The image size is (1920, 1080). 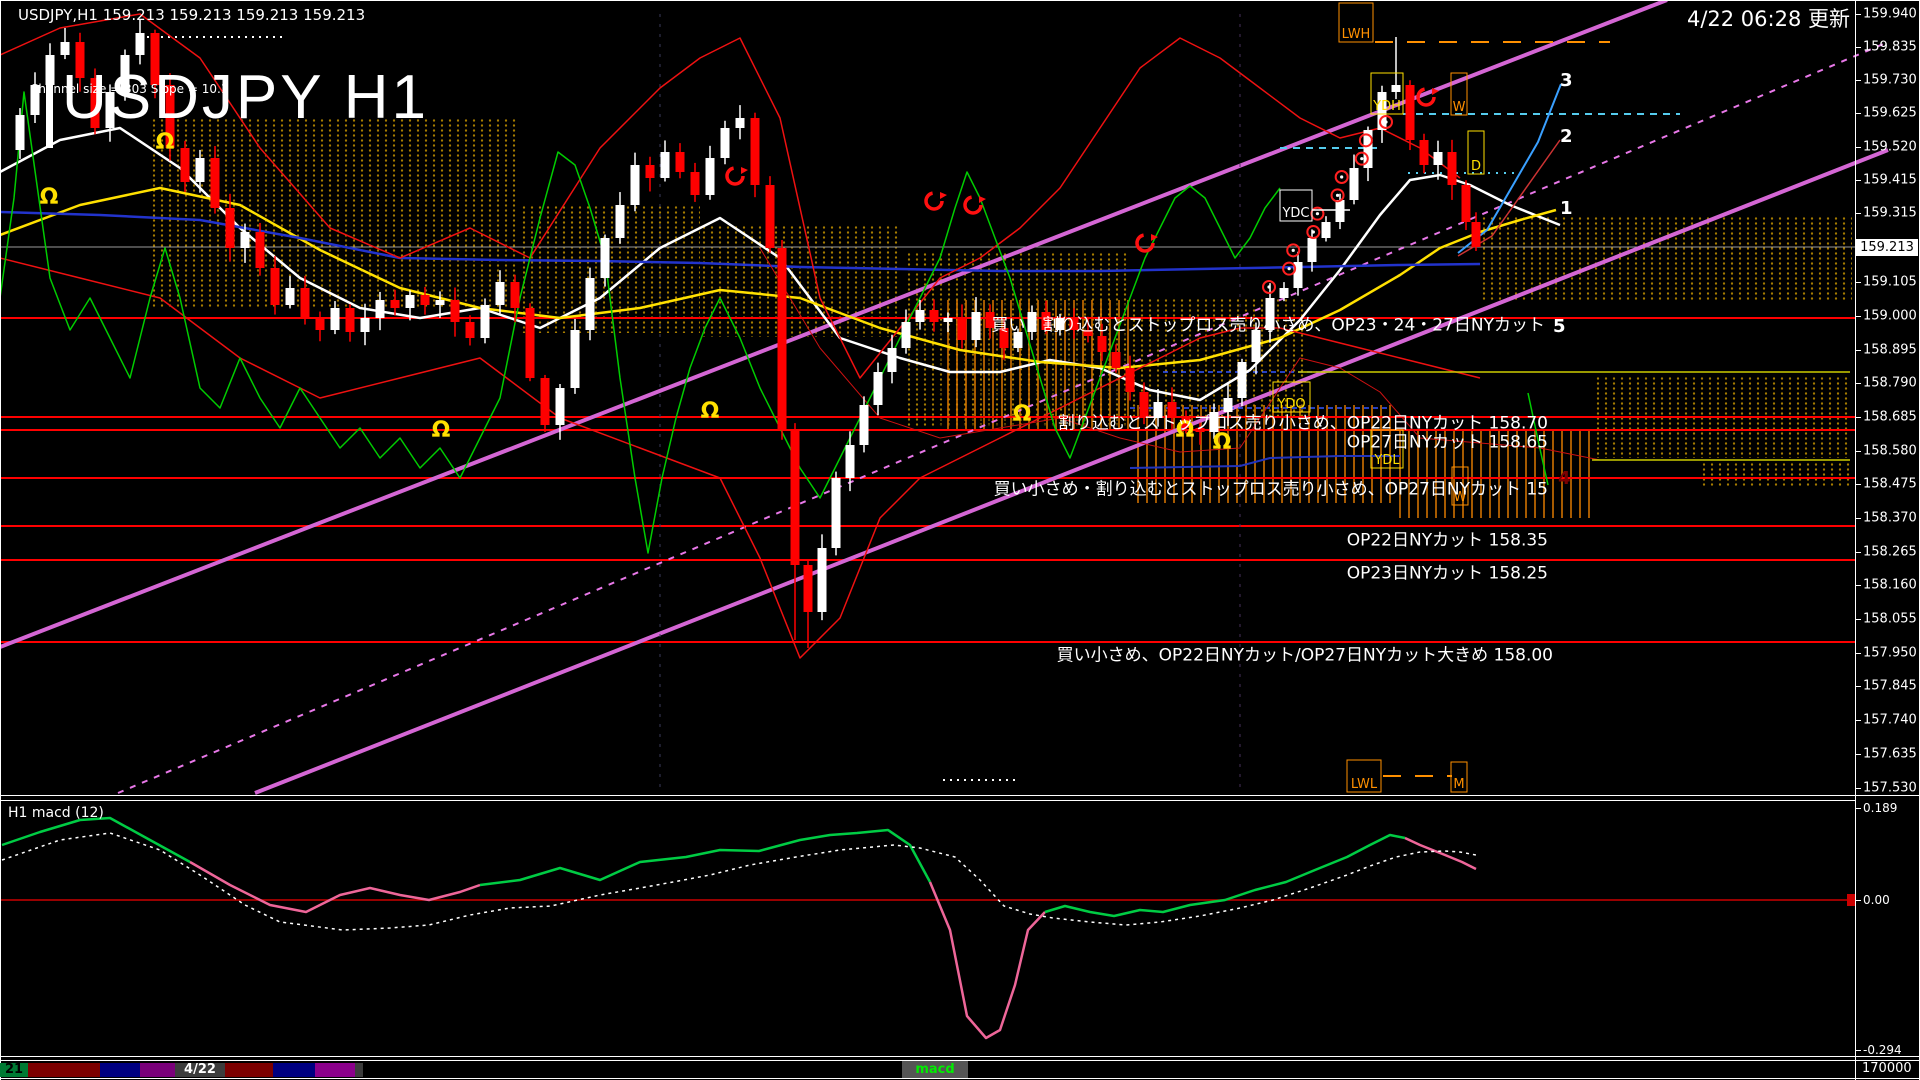 I want to click on op-annotation-text-6: OP23日NYカット 158.25, so click(x=1447, y=573).